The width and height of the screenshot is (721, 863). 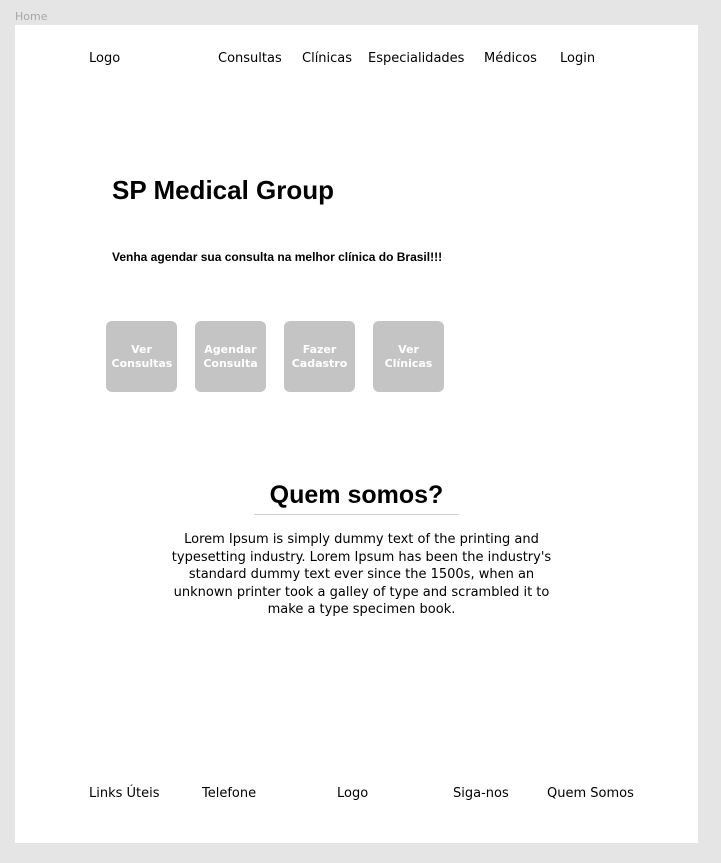 What do you see at coordinates (327, 58) in the screenshot?
I see `nav-link-clinicas: Clínicas` at bounding box center [327, 58].